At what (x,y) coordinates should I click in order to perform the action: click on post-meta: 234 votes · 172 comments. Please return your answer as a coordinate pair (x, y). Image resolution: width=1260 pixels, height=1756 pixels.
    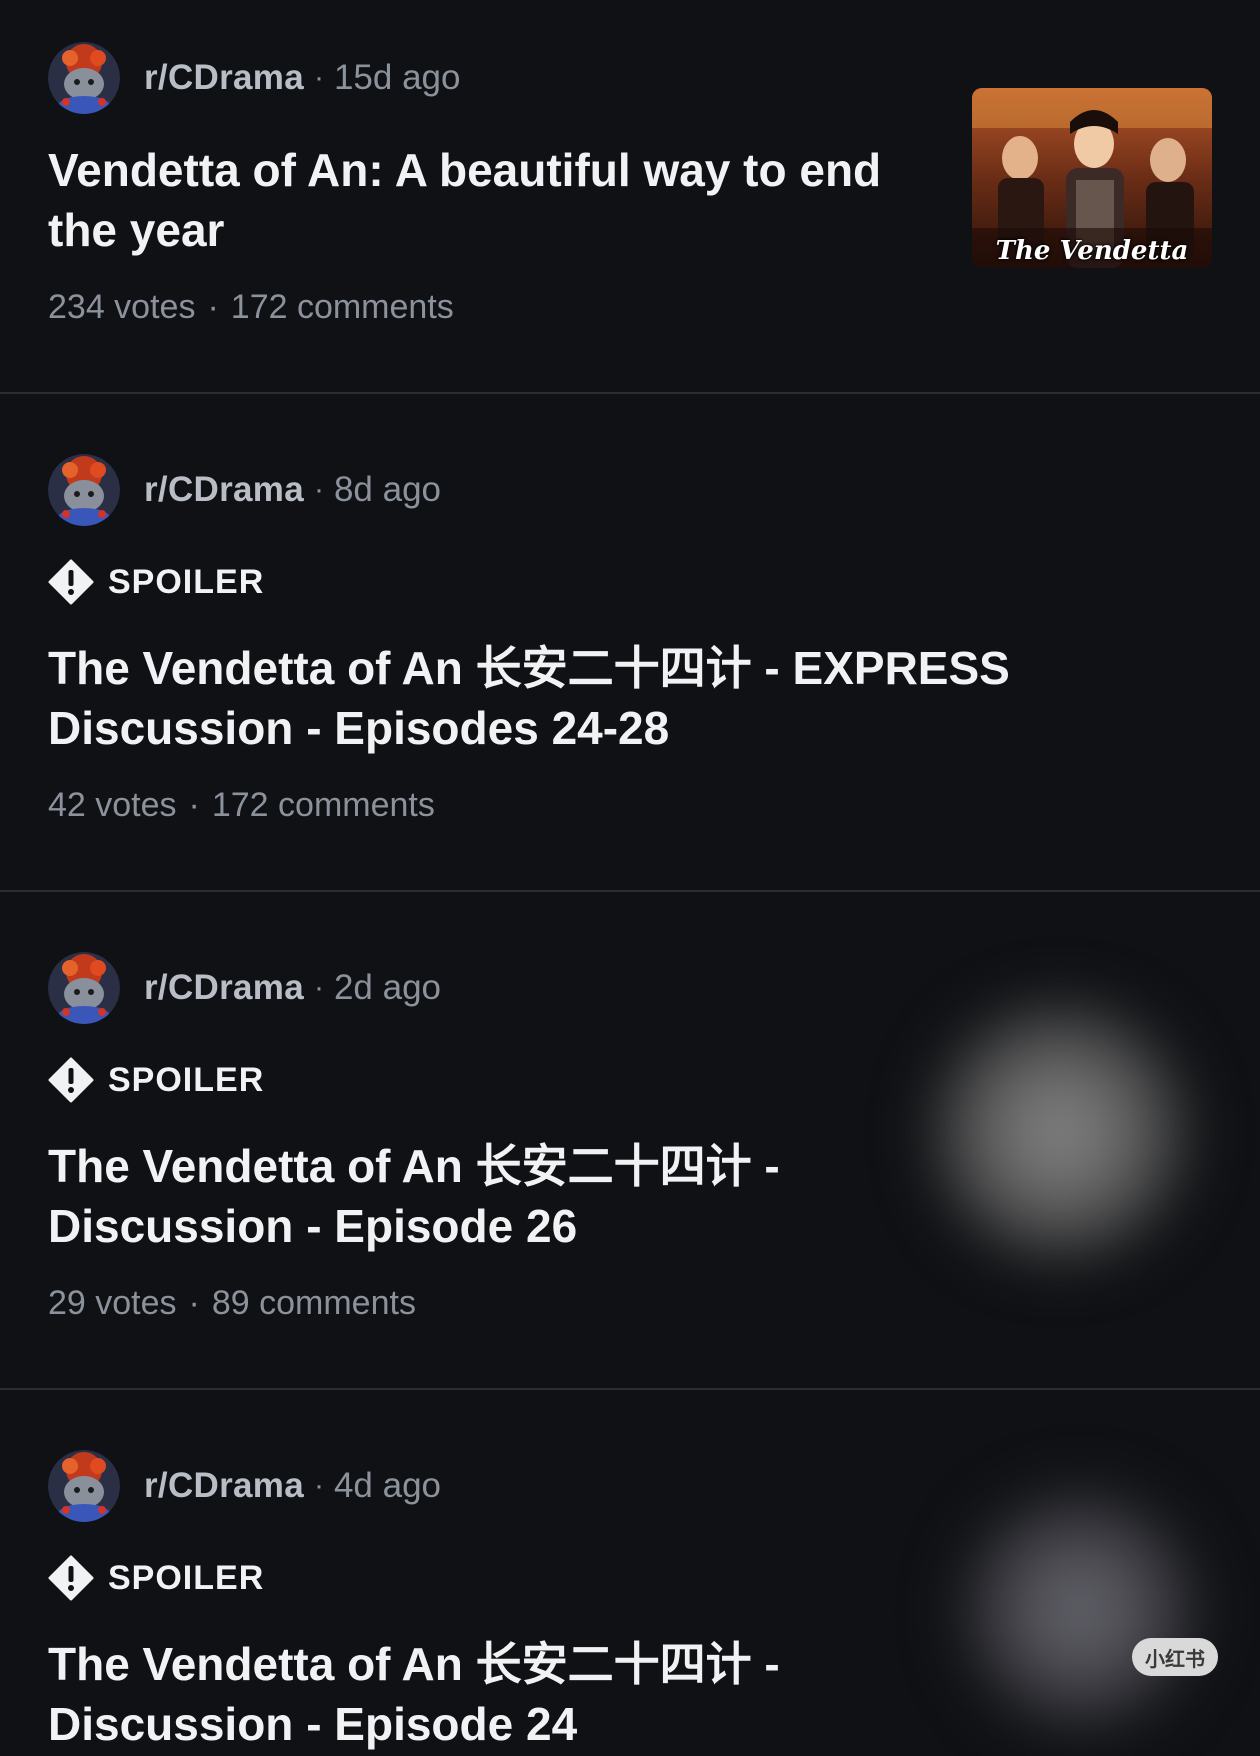
    Looking at the image, I should click on (251, 307).